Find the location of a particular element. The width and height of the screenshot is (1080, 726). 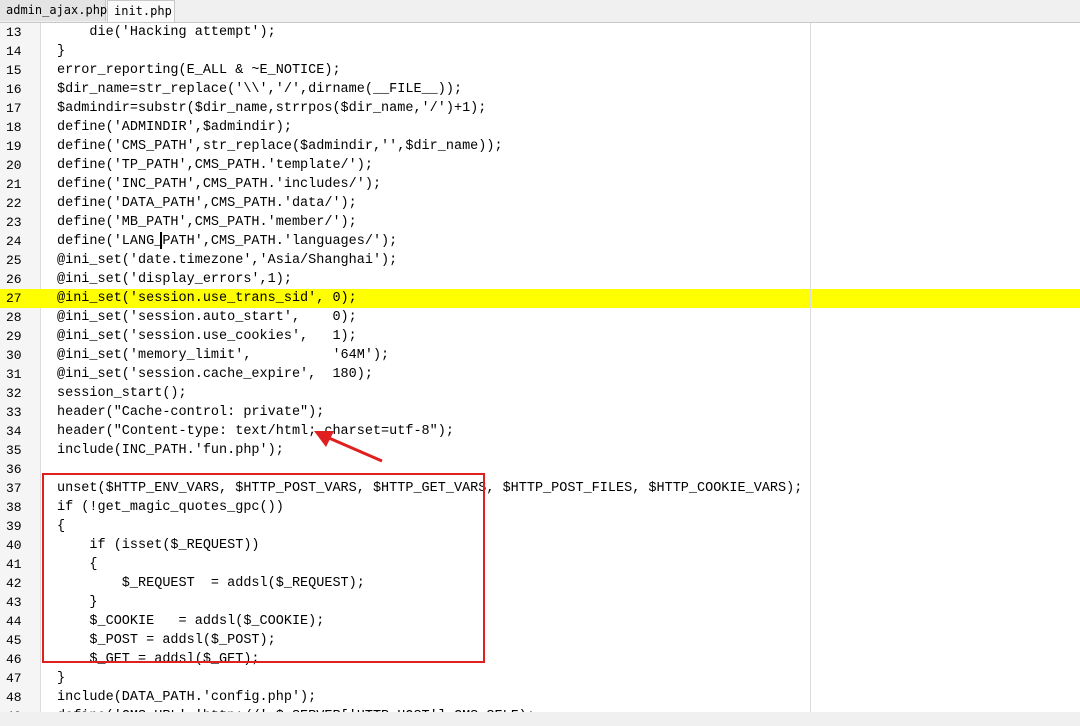

line-number: 47 is located at coordinates (14, 678).